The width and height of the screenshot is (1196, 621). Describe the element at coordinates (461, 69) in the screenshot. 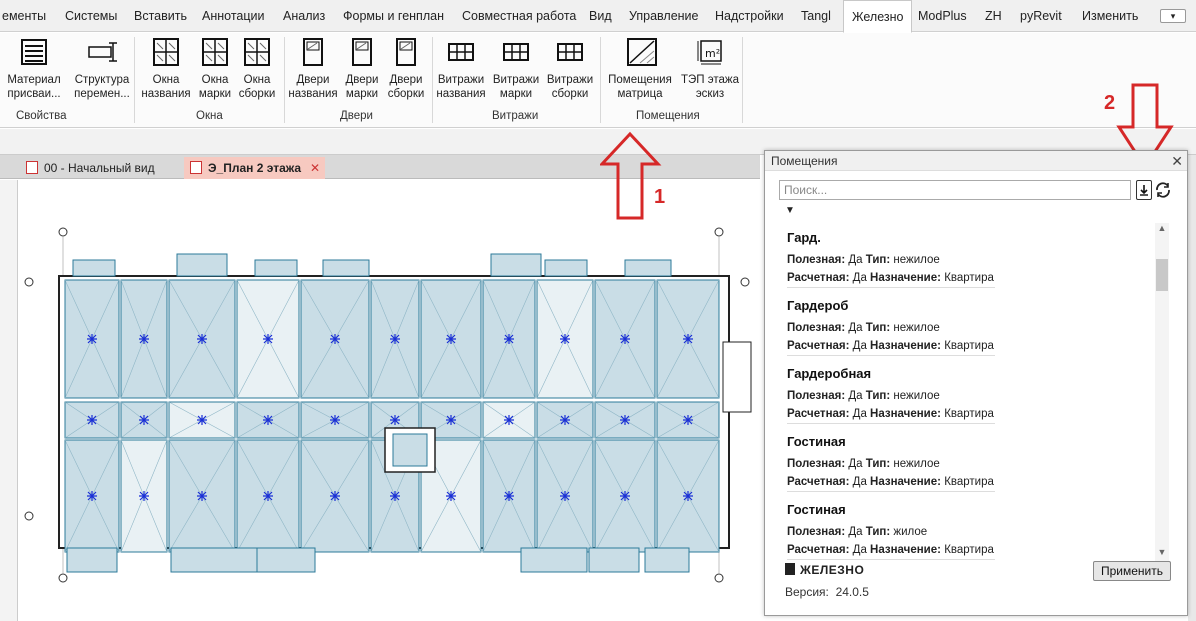

I see `ribbon-button-vit-names: Витражи названия` at that location.